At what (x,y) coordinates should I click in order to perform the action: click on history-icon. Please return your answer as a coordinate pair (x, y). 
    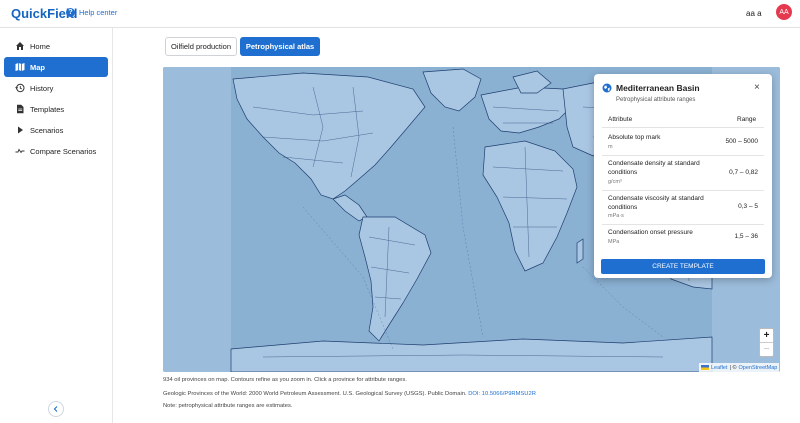
    Looking at the image, I should click on (20, 88).